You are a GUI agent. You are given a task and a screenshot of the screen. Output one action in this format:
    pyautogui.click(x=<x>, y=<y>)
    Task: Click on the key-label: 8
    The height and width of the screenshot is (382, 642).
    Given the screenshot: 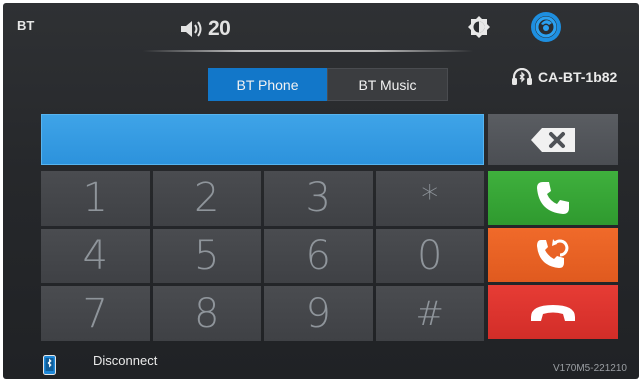 What is the action you would take?
    pyautogui.click(x=207, y=313)
    